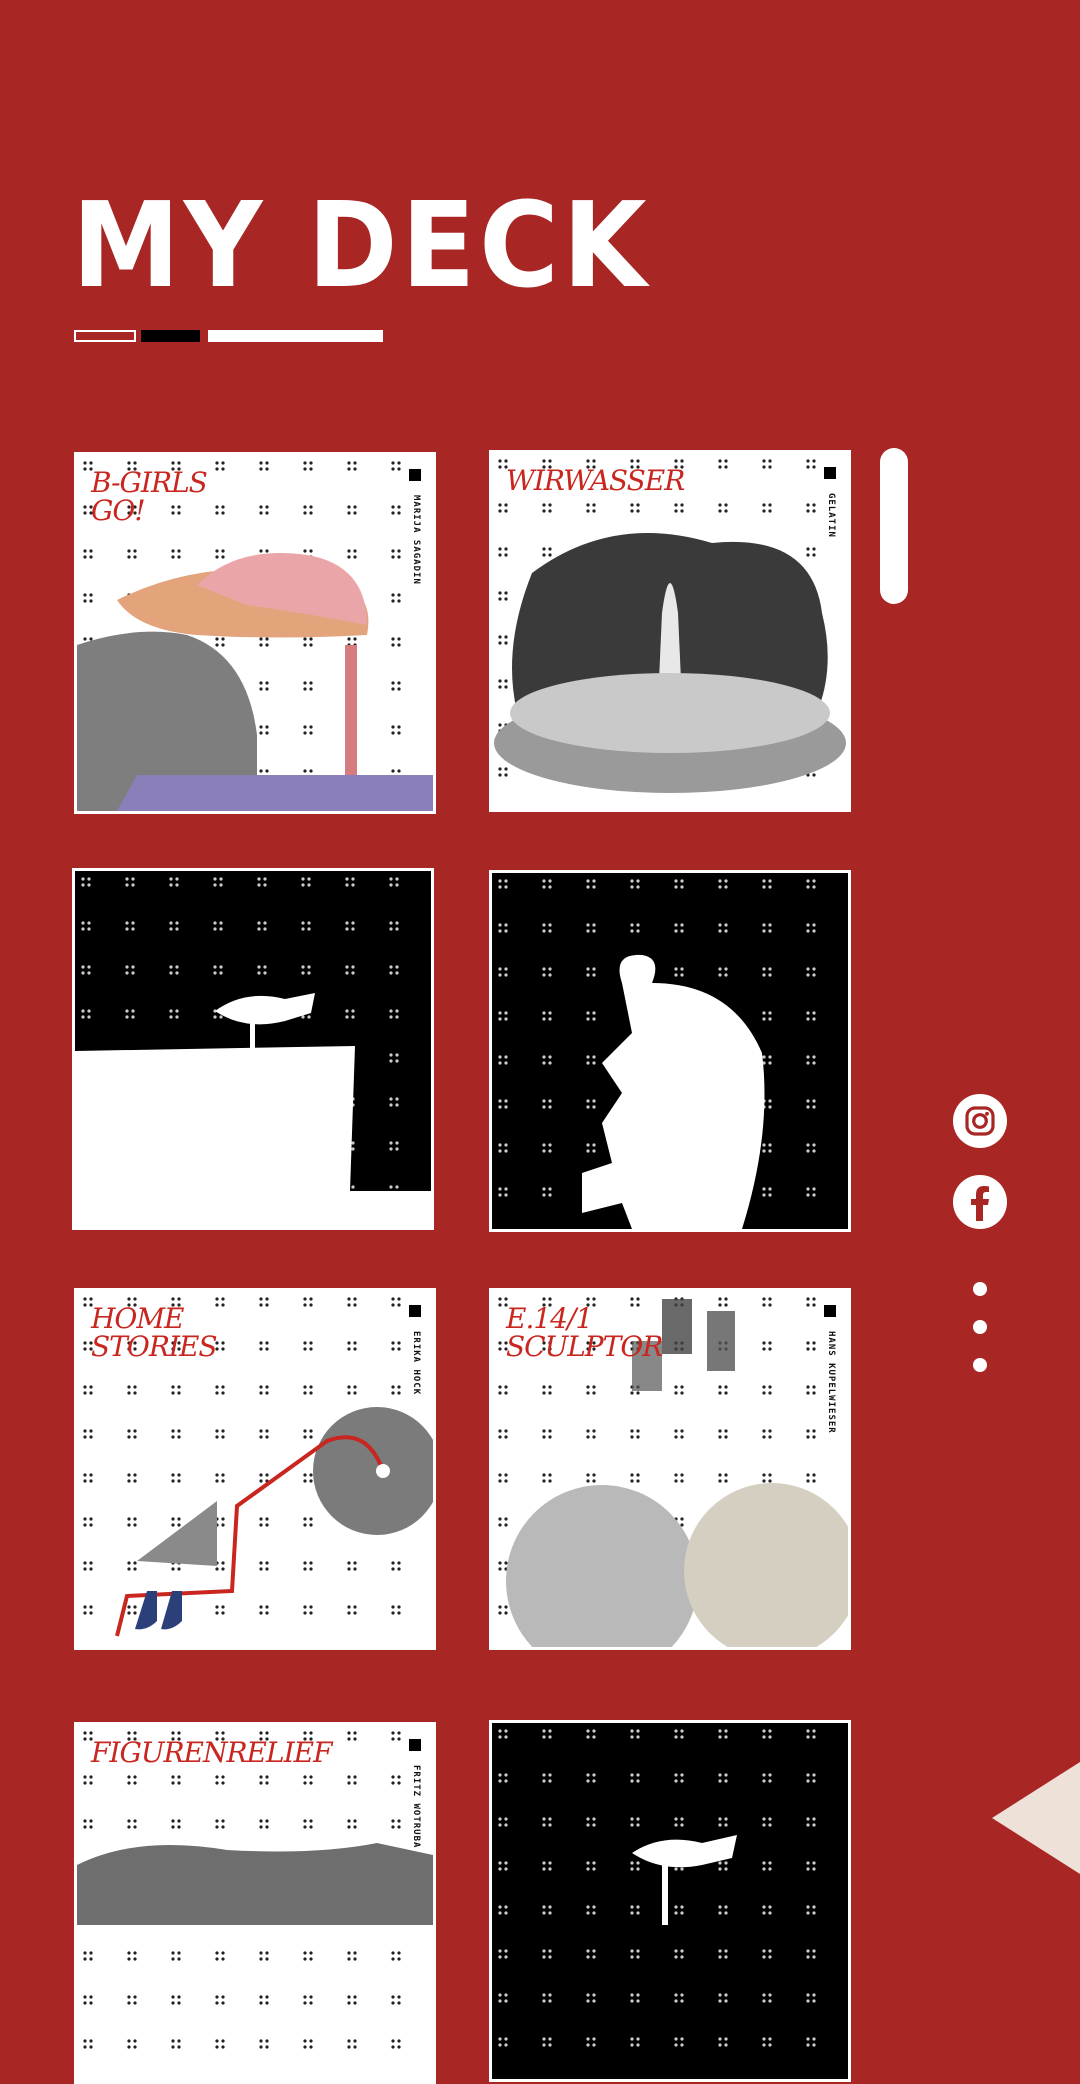  I want to click on tab-indicator-white, so click(295, 336).